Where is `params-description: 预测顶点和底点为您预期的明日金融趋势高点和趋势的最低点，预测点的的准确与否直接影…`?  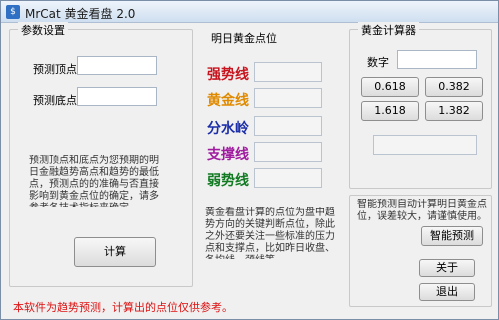 params-description: 预测顶点和底点为您预期的明日金融趋势高点和趋势的最低点，预测点的的准确与否直接影… is located at coordinates (94, 181).